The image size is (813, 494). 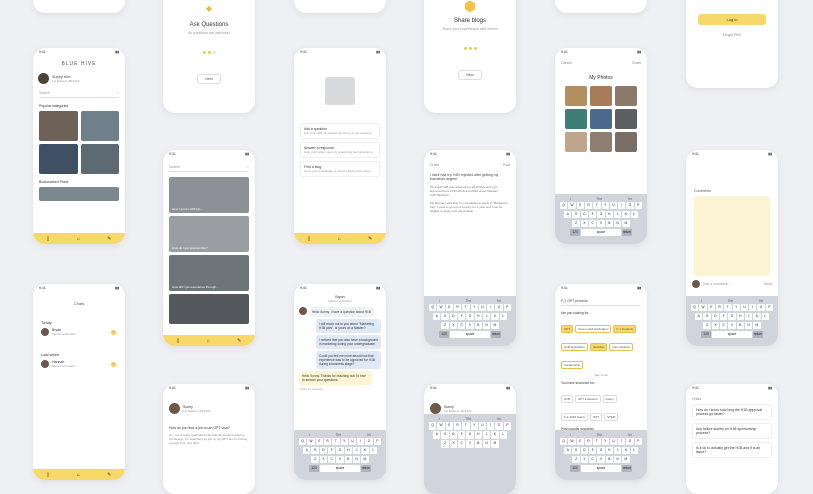 I want to click on avatar, so click(x=43, y=78).